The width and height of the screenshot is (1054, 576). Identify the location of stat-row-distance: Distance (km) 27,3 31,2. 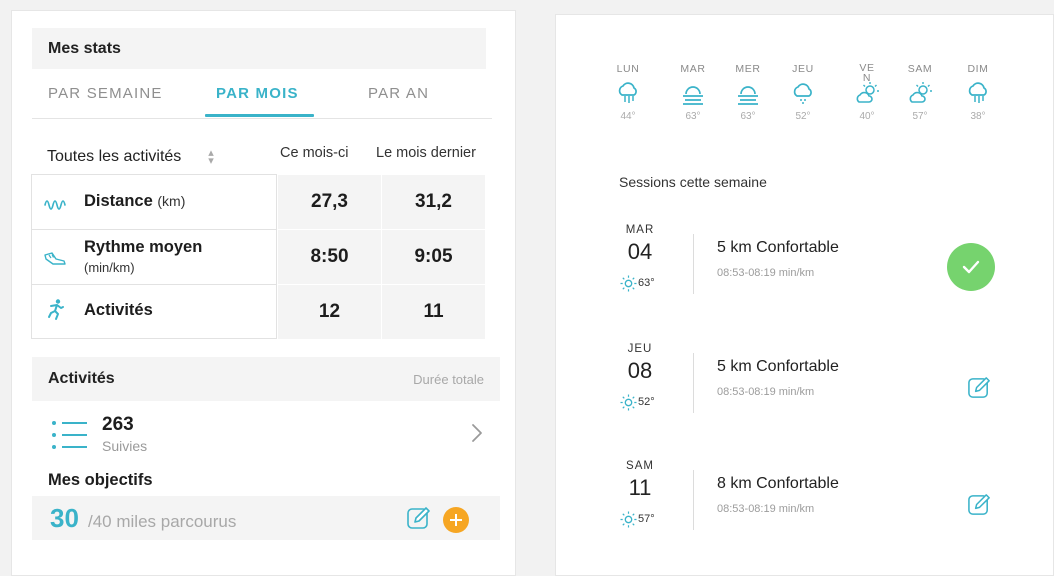
(258, 201).